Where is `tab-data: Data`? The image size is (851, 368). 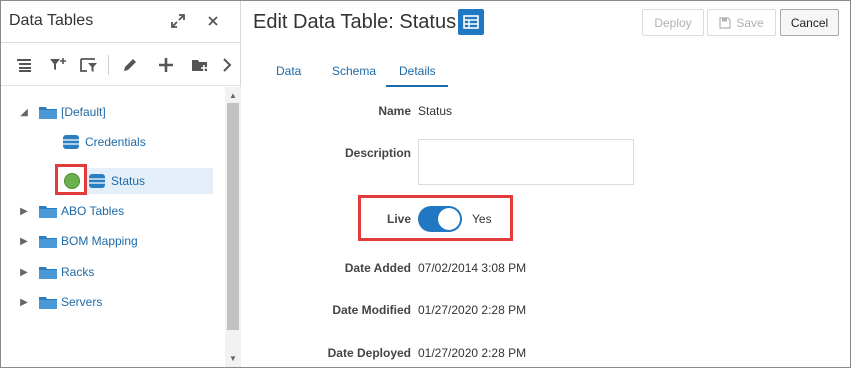 tab-data: Data is located at coordinates (288, 71).